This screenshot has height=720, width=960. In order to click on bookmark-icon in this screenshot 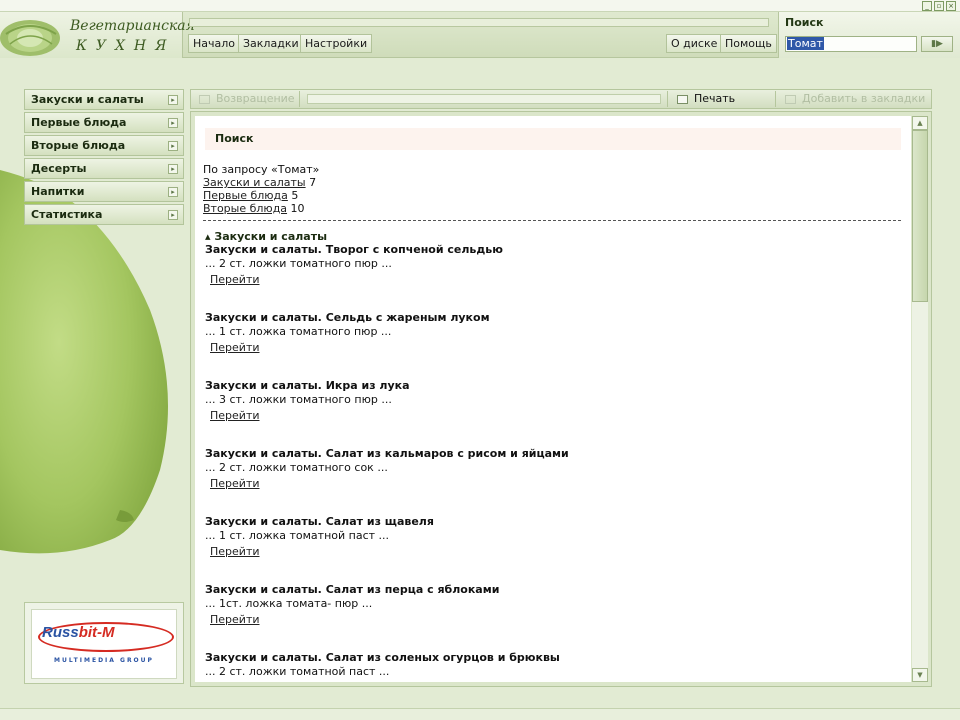, I will do `click(790, 99)`.